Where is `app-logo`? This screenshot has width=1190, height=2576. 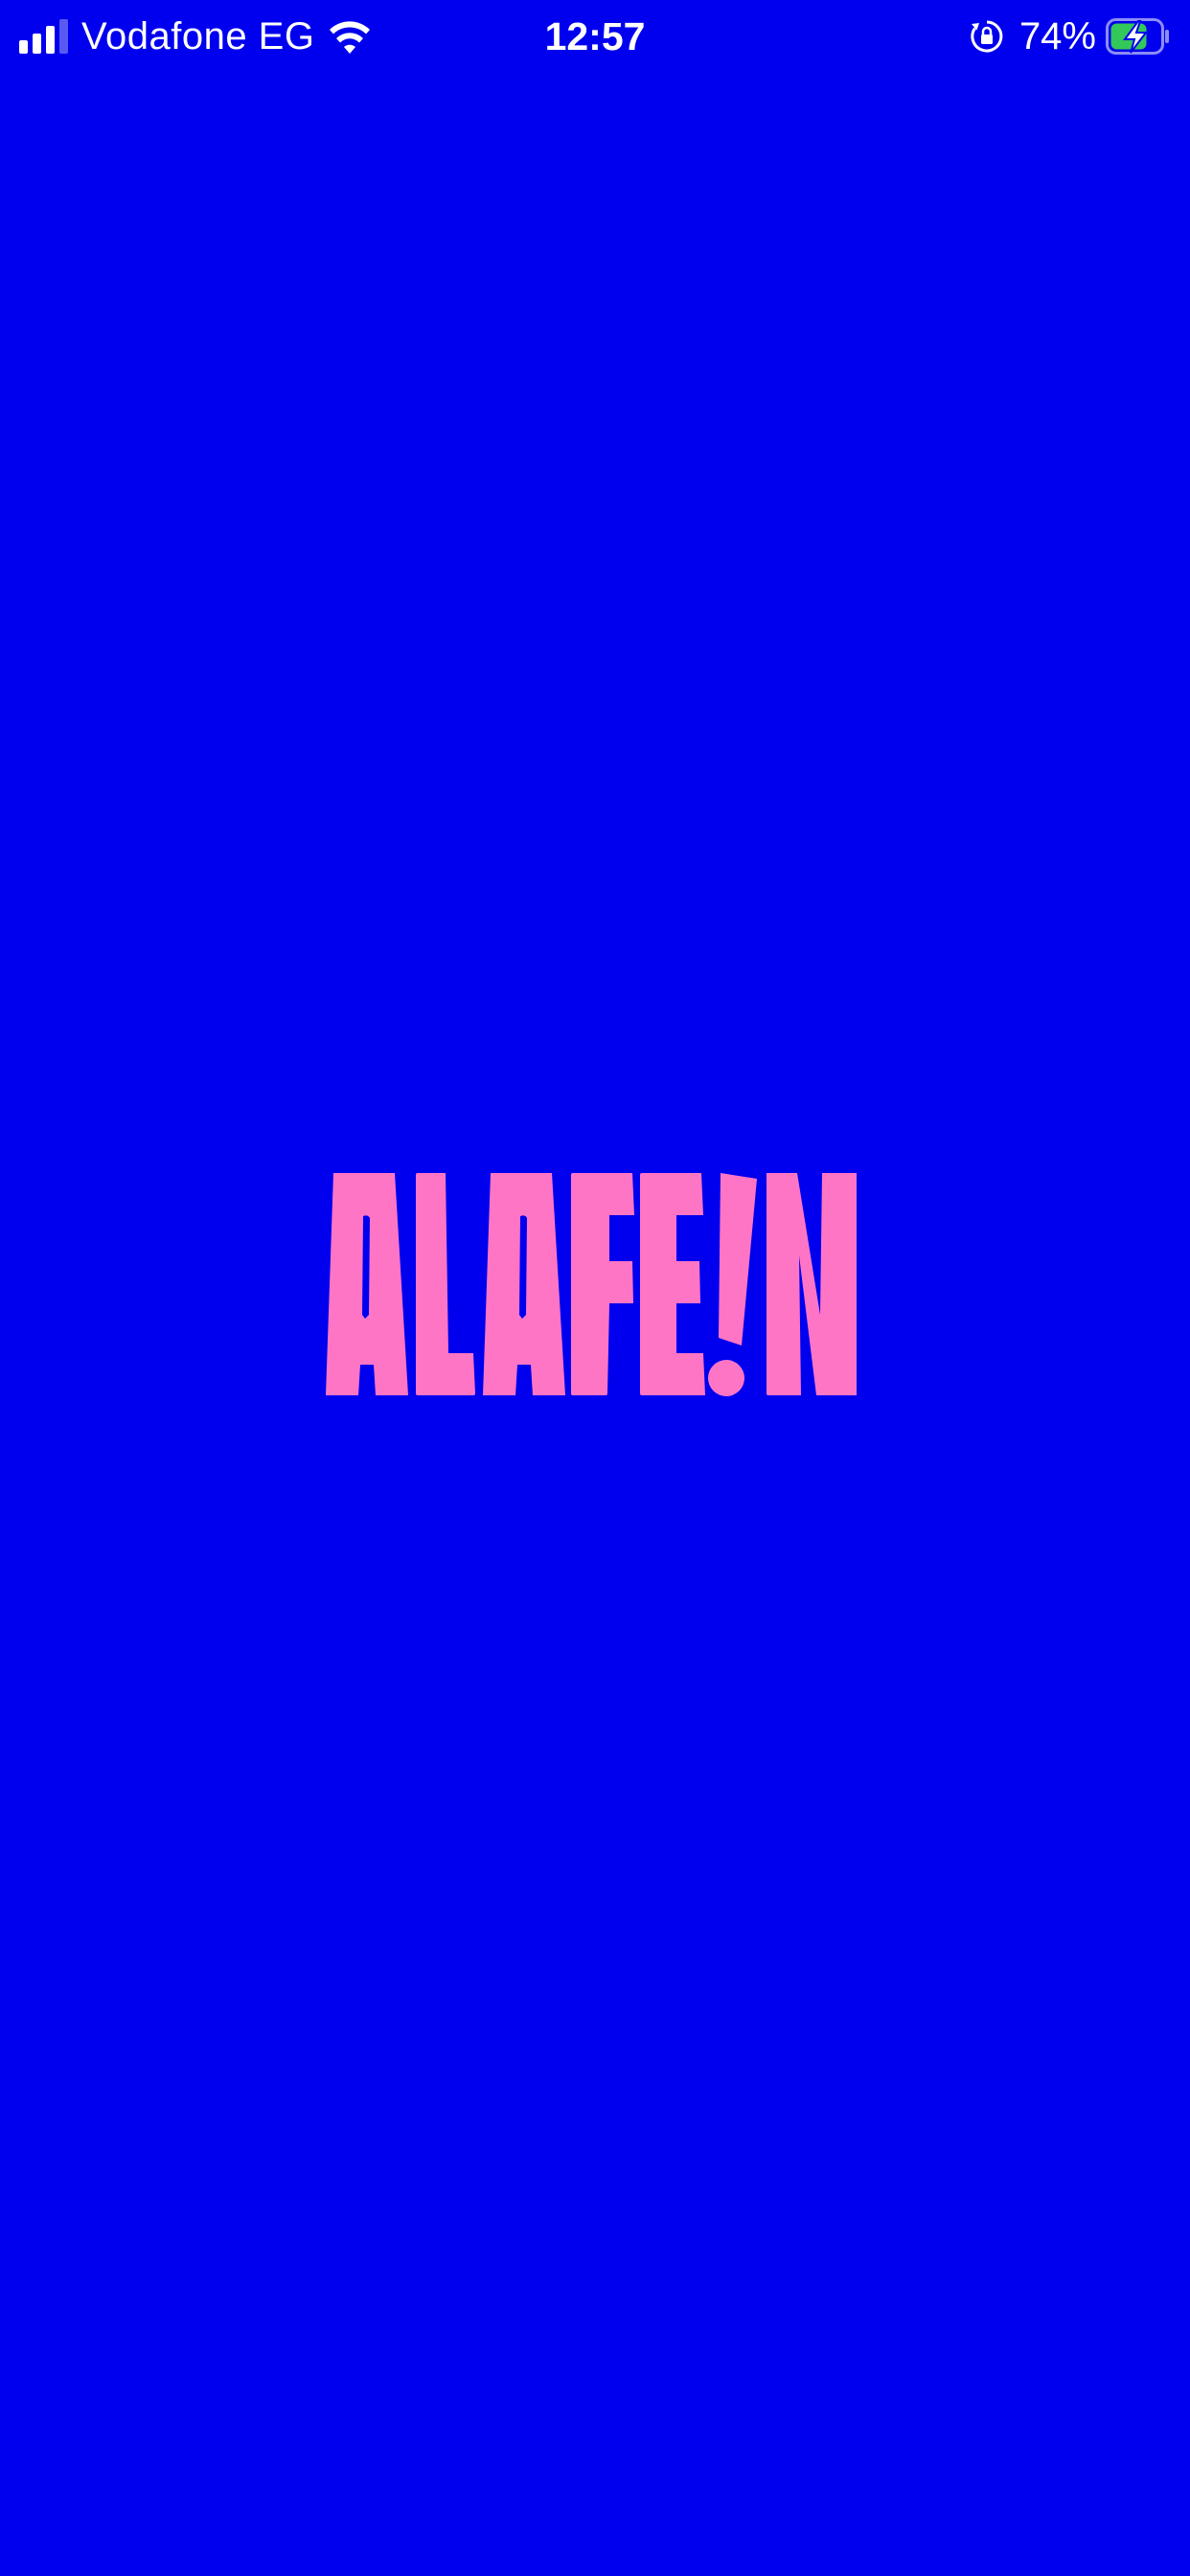
app-logo is located at coordinates (591, 1284).